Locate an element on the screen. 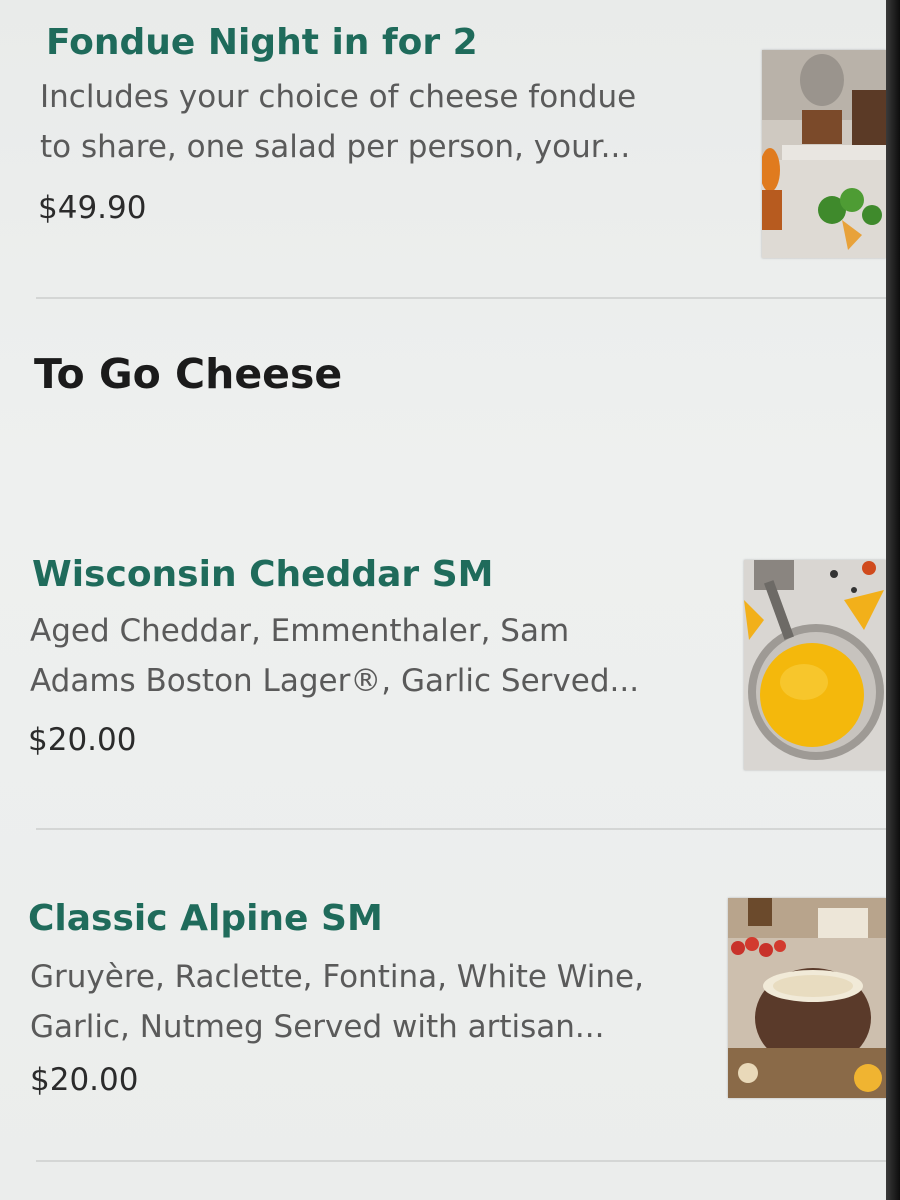 This screenshot has height=1200, width=900. item-description-line: Gruyère, Raclette, Fontina, White Wine, is located at coordinates (337, 977).